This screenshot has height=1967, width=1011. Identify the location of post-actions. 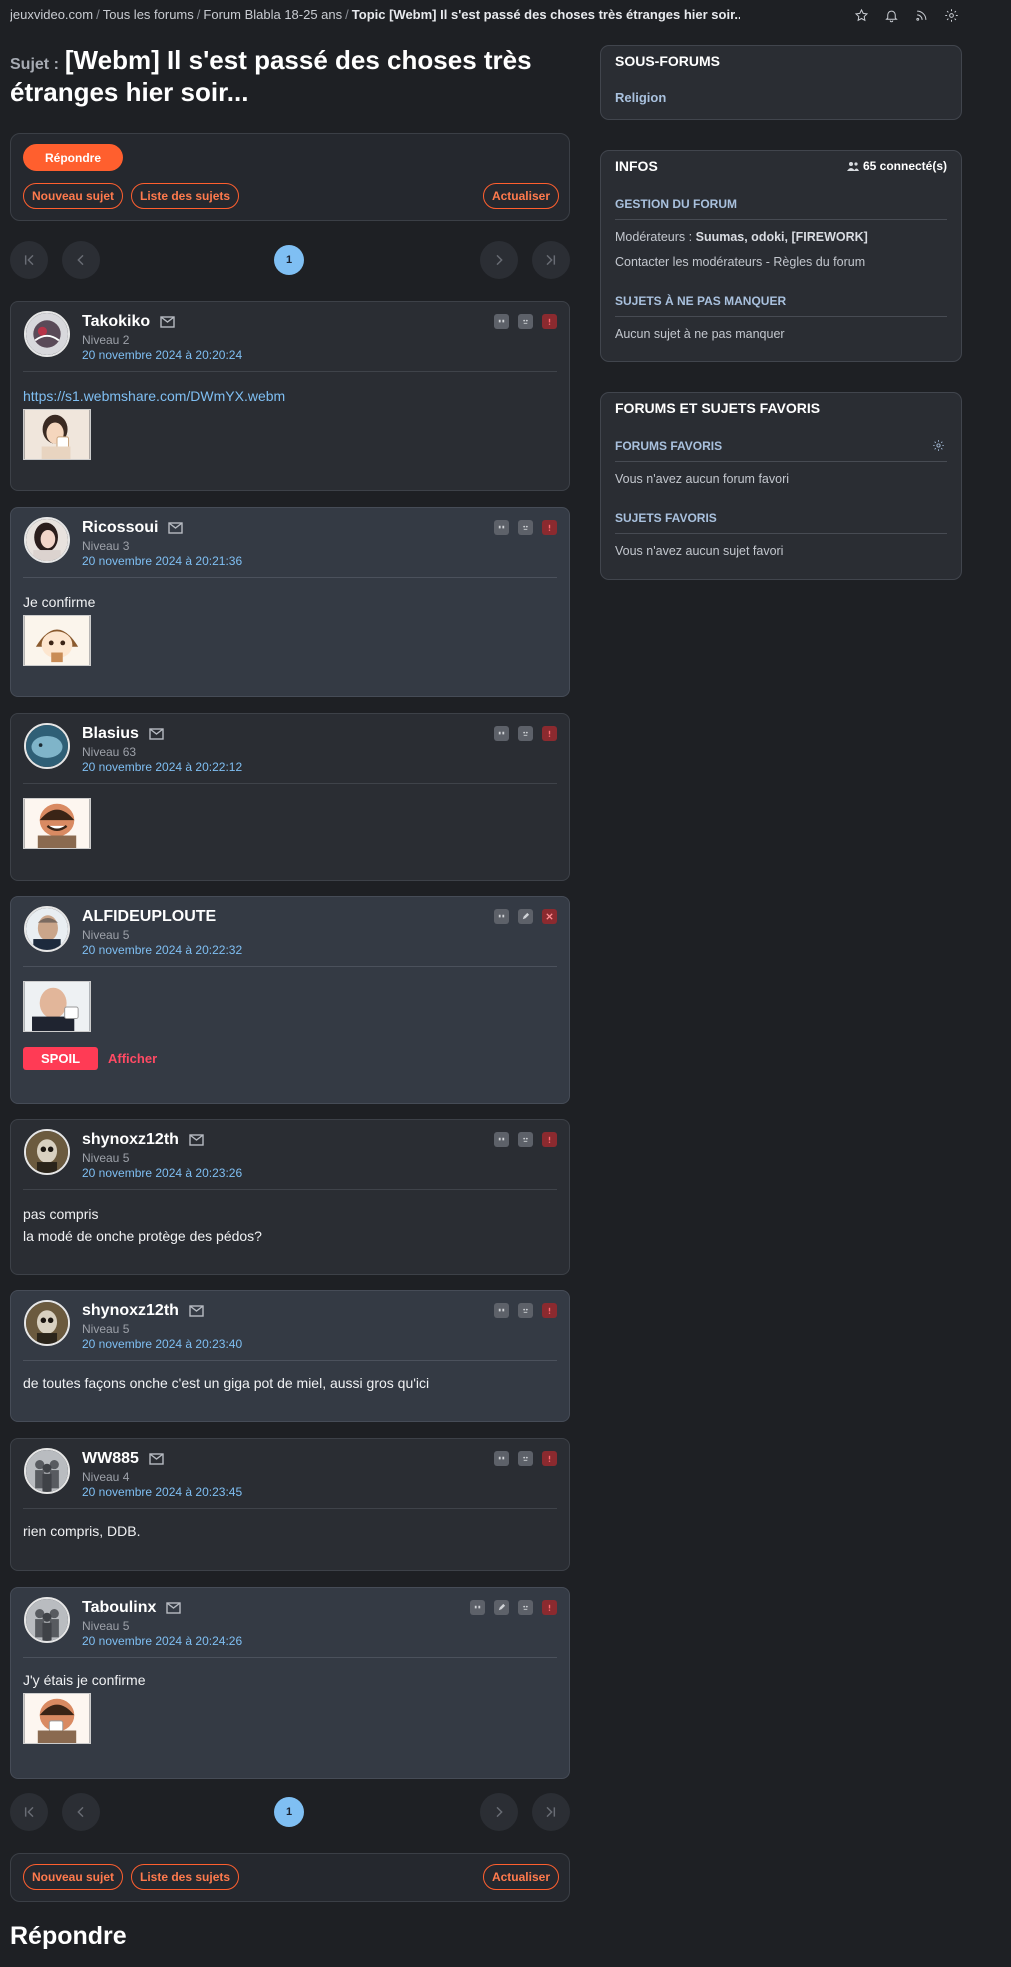
(525, 733).